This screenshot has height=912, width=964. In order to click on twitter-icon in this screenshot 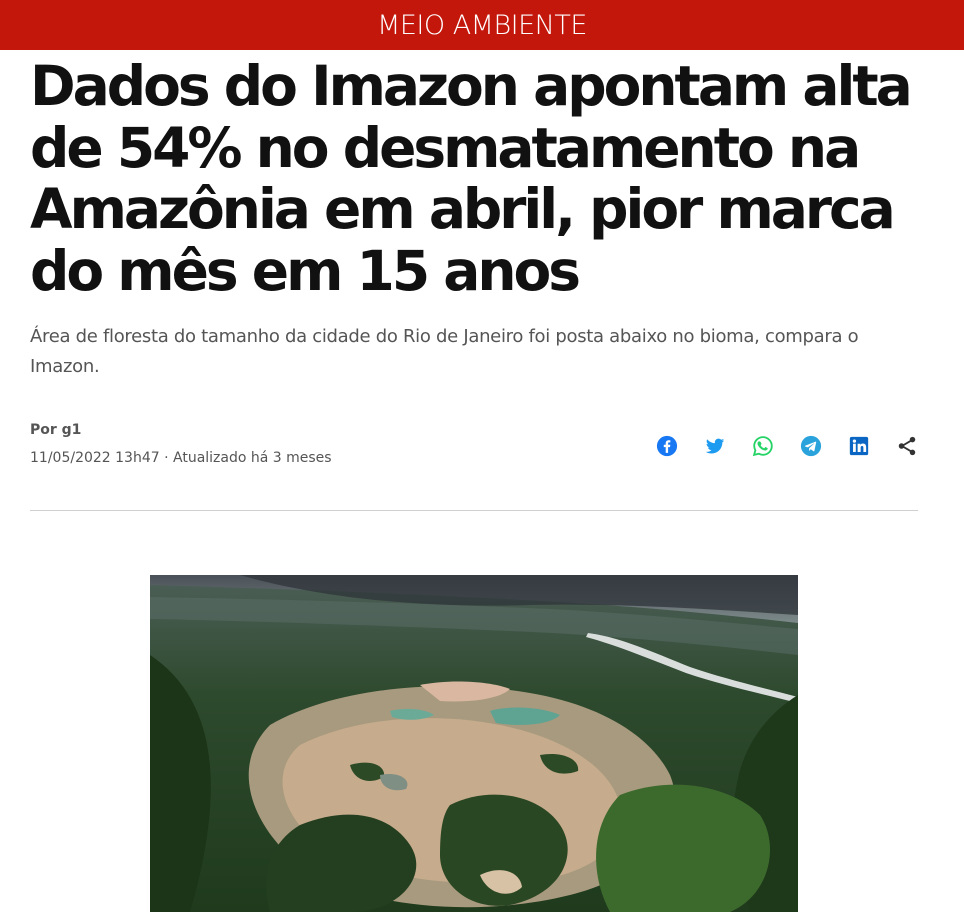, I will do `click(715, 446)`.